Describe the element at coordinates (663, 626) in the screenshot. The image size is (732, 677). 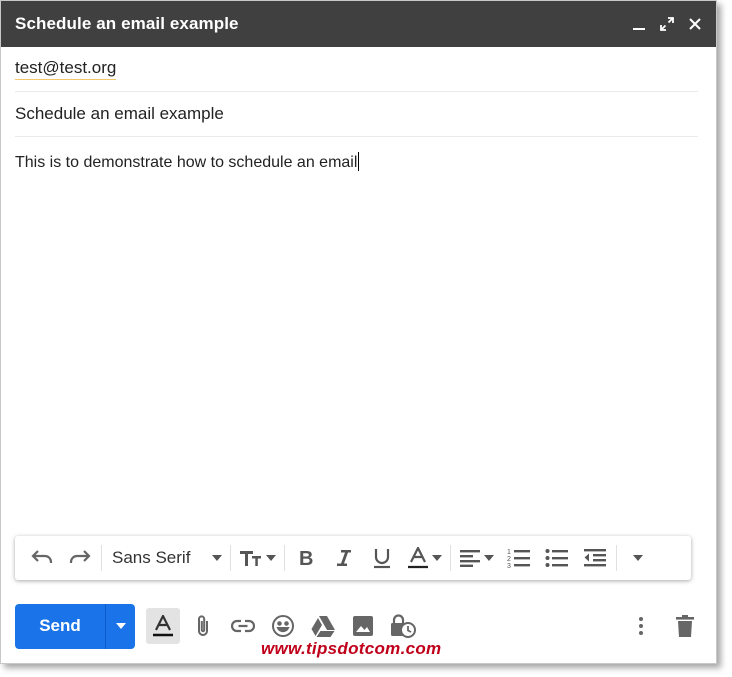
I see `compose-right-tools` at that location.